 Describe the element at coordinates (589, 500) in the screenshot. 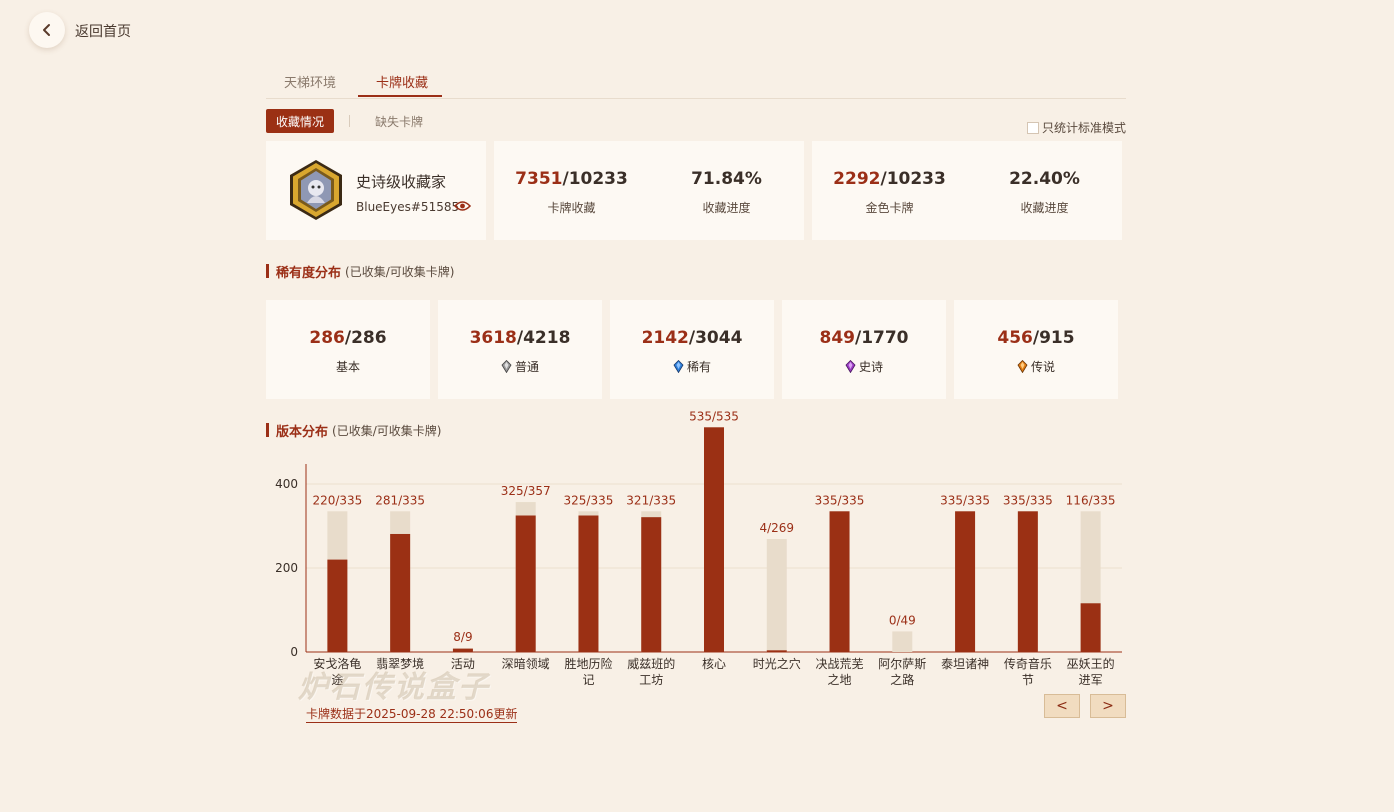

I see `bar-value-label: 325/335` at that location.